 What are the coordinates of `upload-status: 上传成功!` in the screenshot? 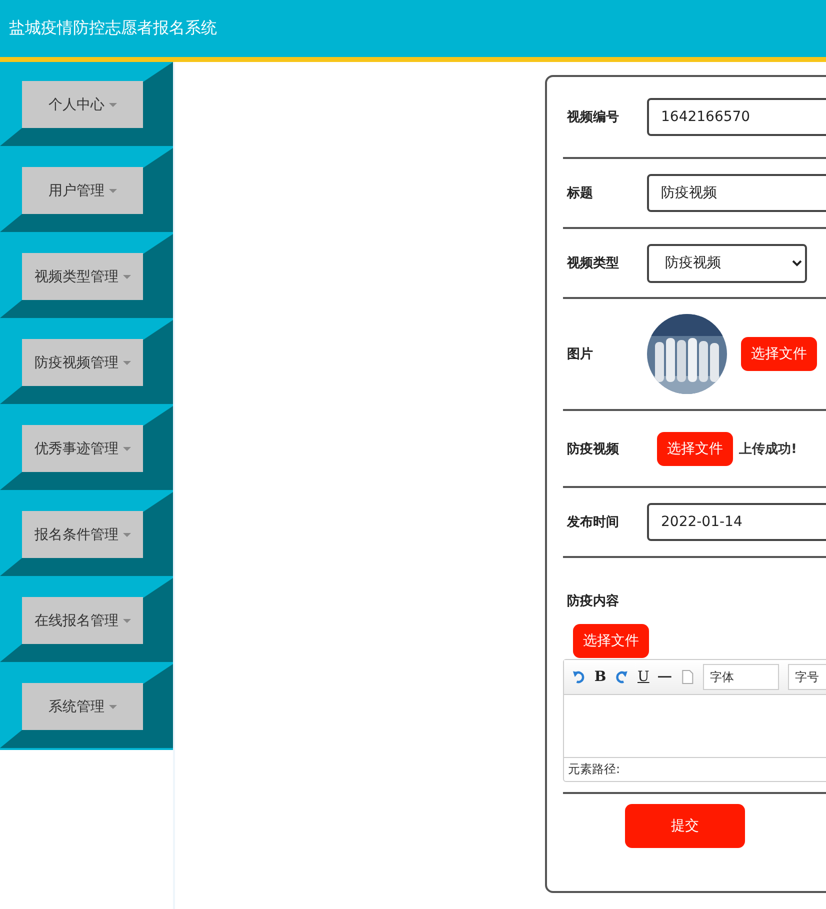 It's located at (768, 449).